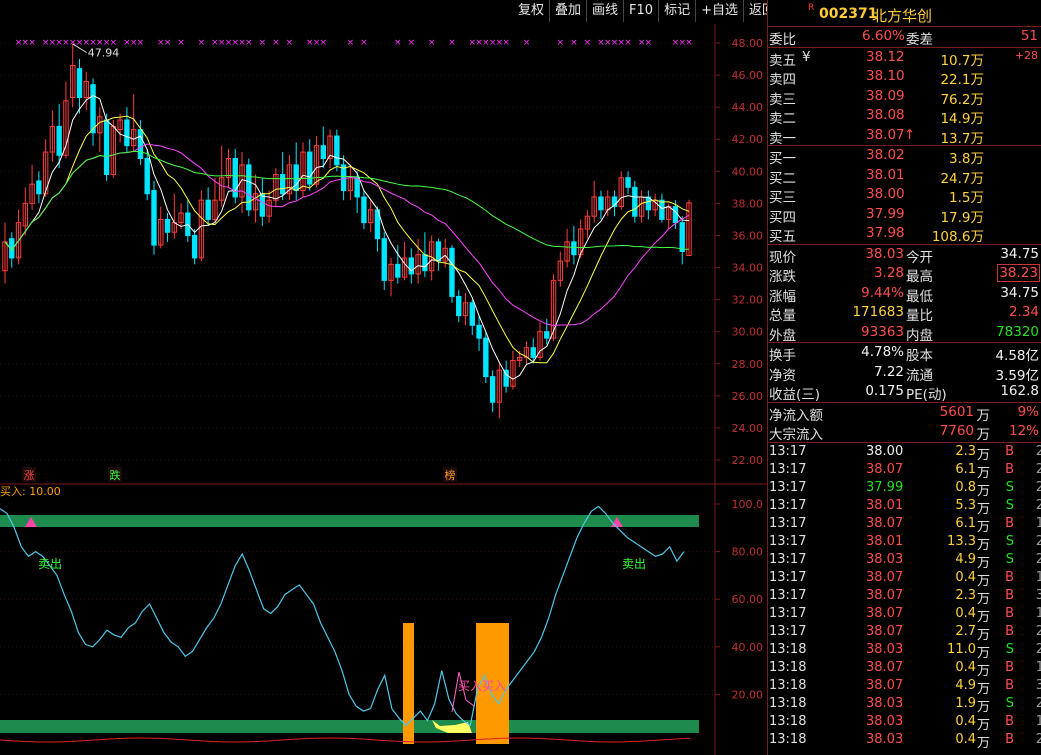  I want to click on price-axis-label: 24.00, so click(748, 428).